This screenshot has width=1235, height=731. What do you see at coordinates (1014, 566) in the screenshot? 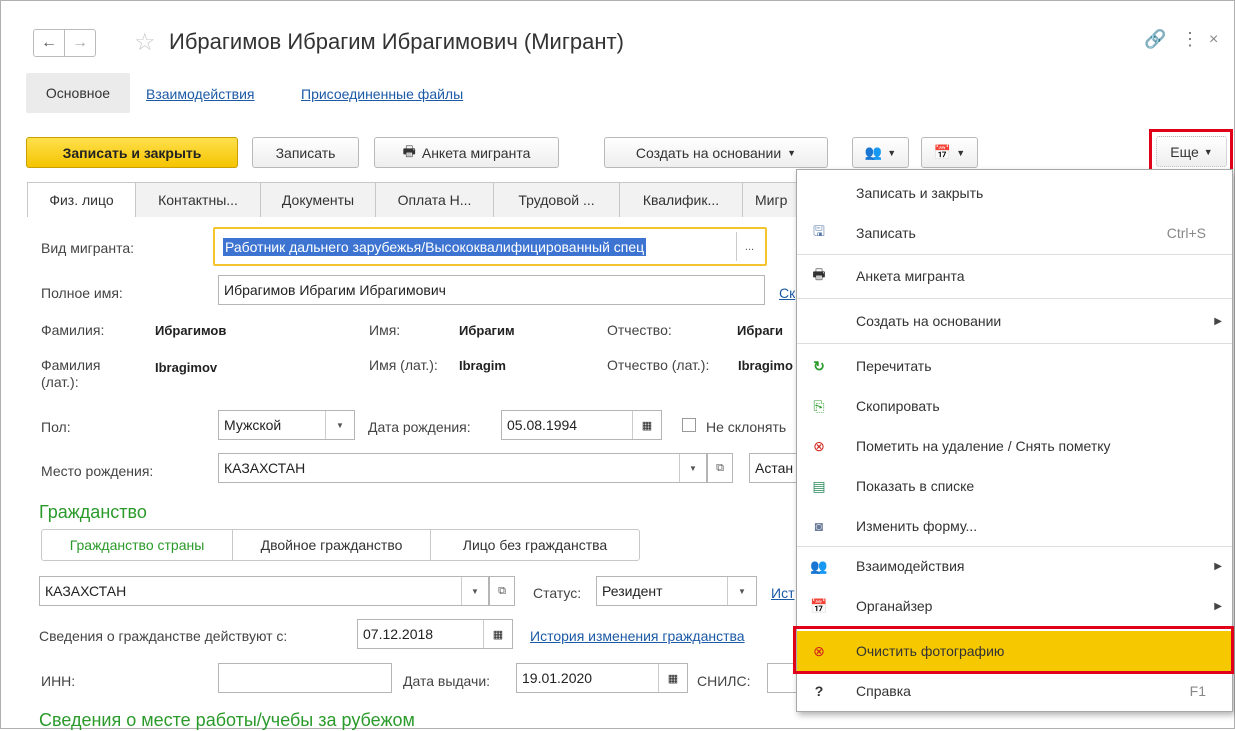
I see `menu-item-interactions: 👥 Взаимодействия ▶` at bounding box center [1014, 566].